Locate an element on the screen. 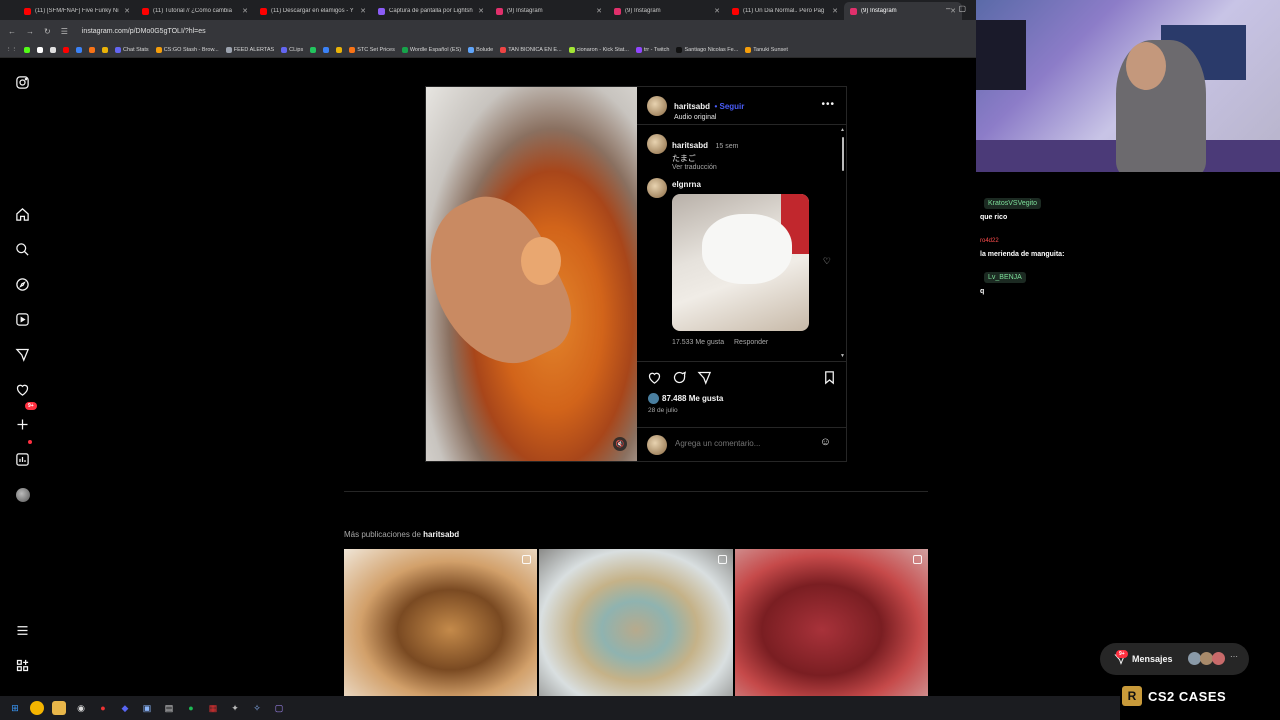  share-icon is located at coordinates (704, 379).